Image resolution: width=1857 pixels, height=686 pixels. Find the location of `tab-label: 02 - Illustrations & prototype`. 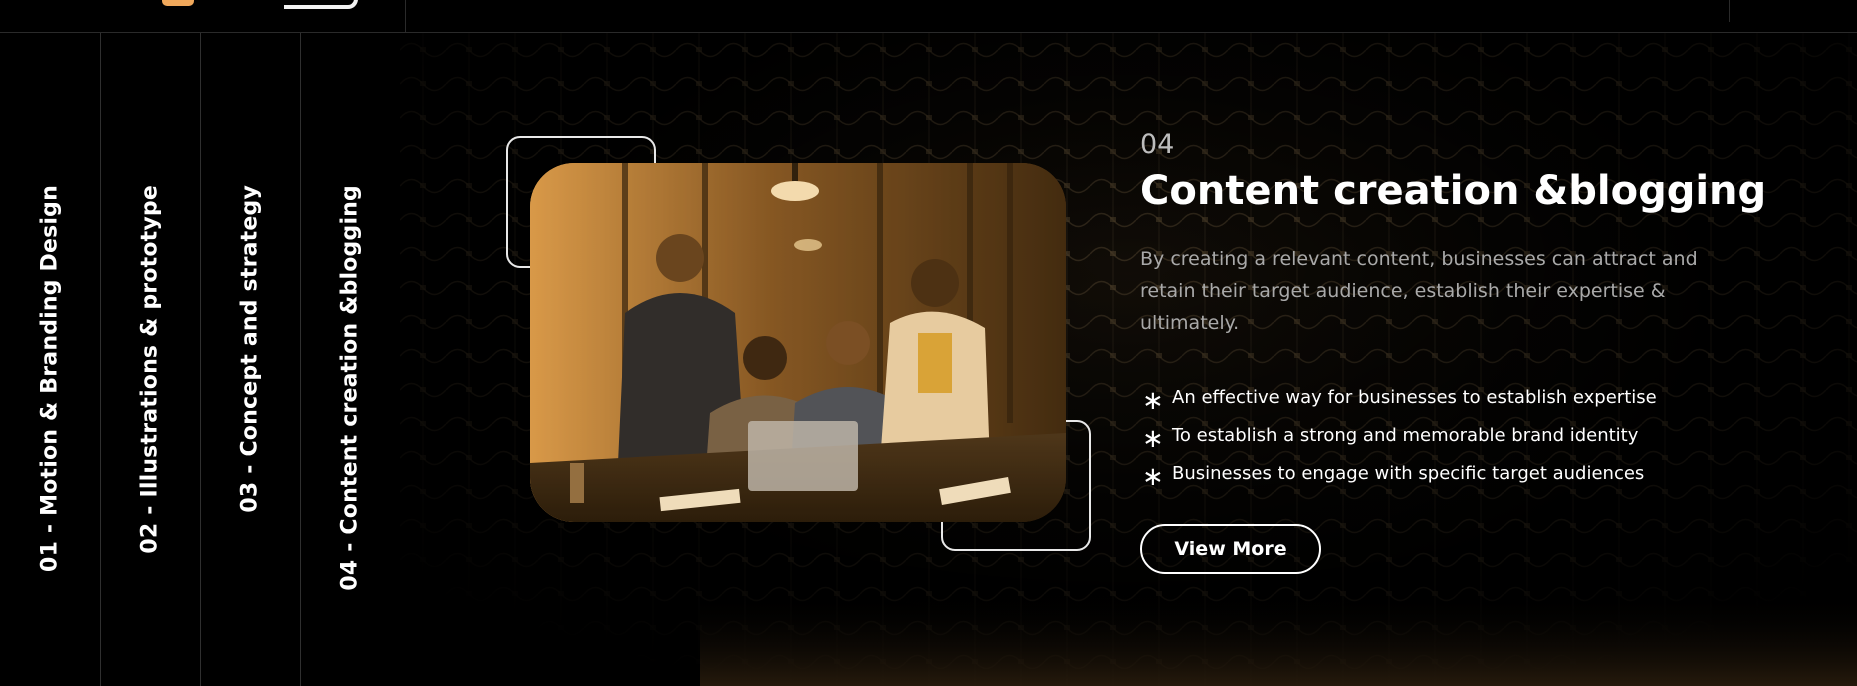

tab-label: 02 - Illustrations & prototype is located at coordinates (150, 369).